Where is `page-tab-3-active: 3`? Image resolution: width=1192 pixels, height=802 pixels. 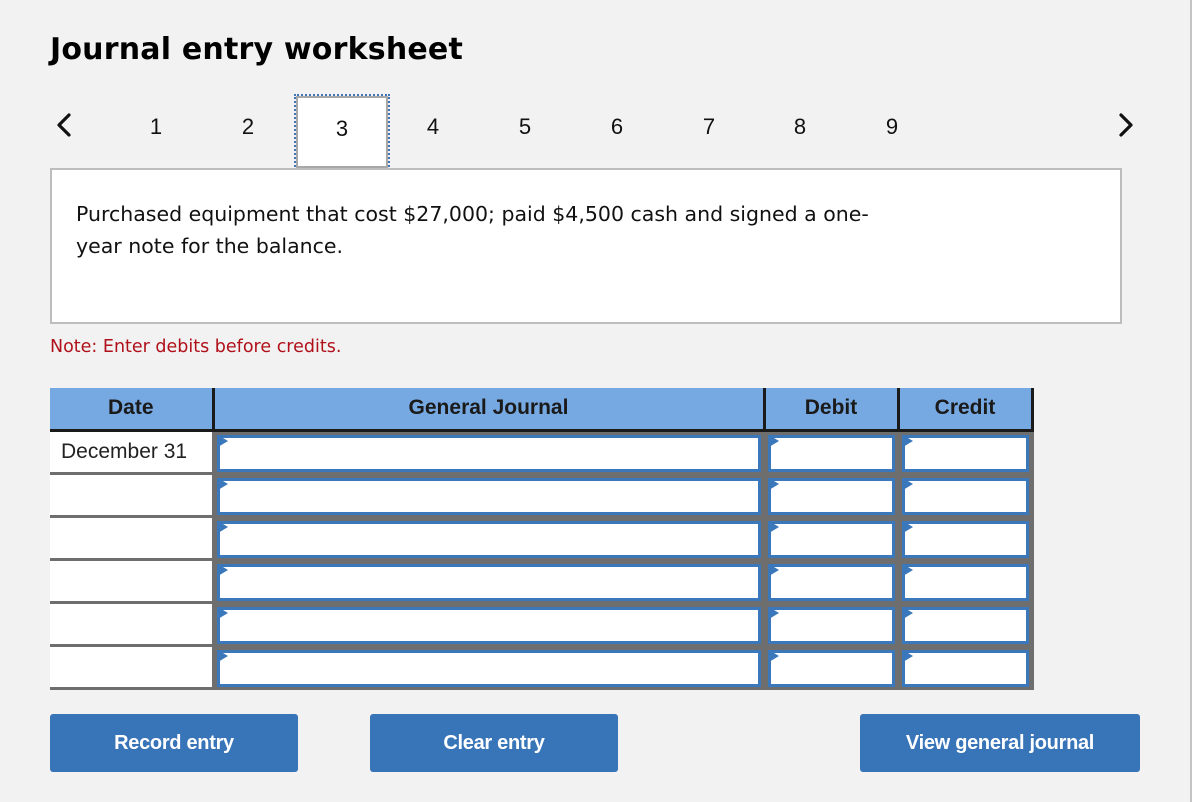
page-tab-3-active: 3 is located at coordinates (342, 132).